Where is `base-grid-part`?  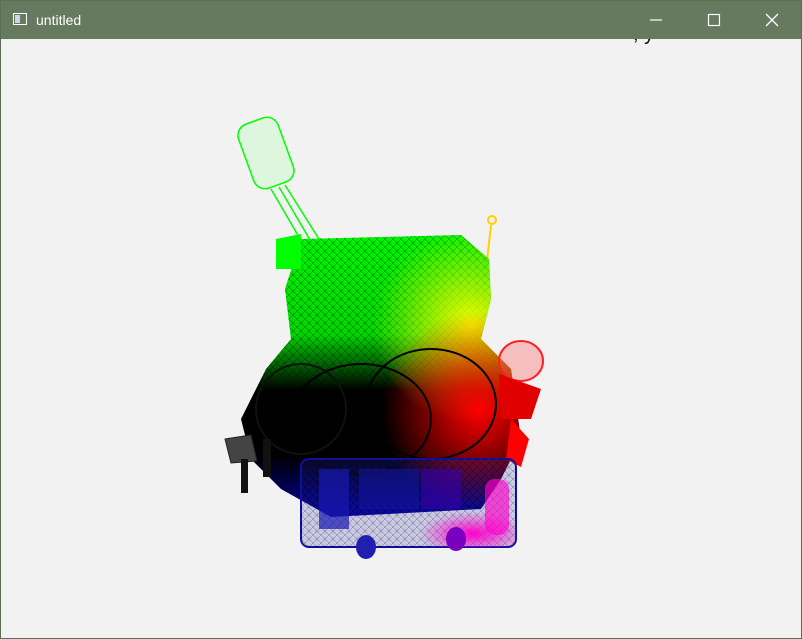 base-grid-part is located at coordinates (408, 509).